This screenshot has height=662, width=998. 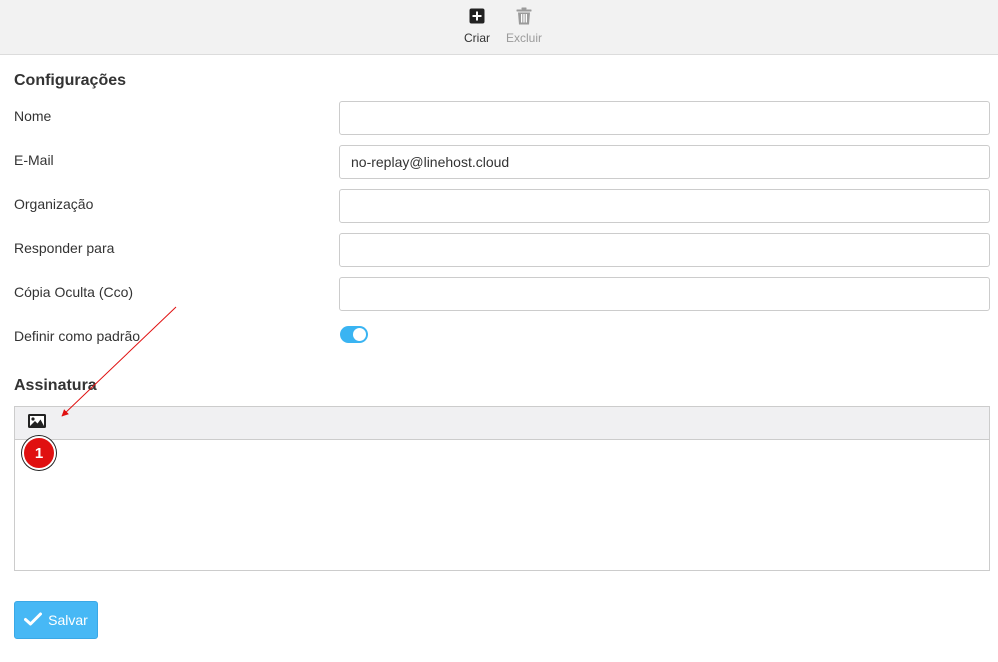 What do you see at coordinates (359, 334) in the screenshot?
I see `toggle-knob` at bounding box center [359, 334].